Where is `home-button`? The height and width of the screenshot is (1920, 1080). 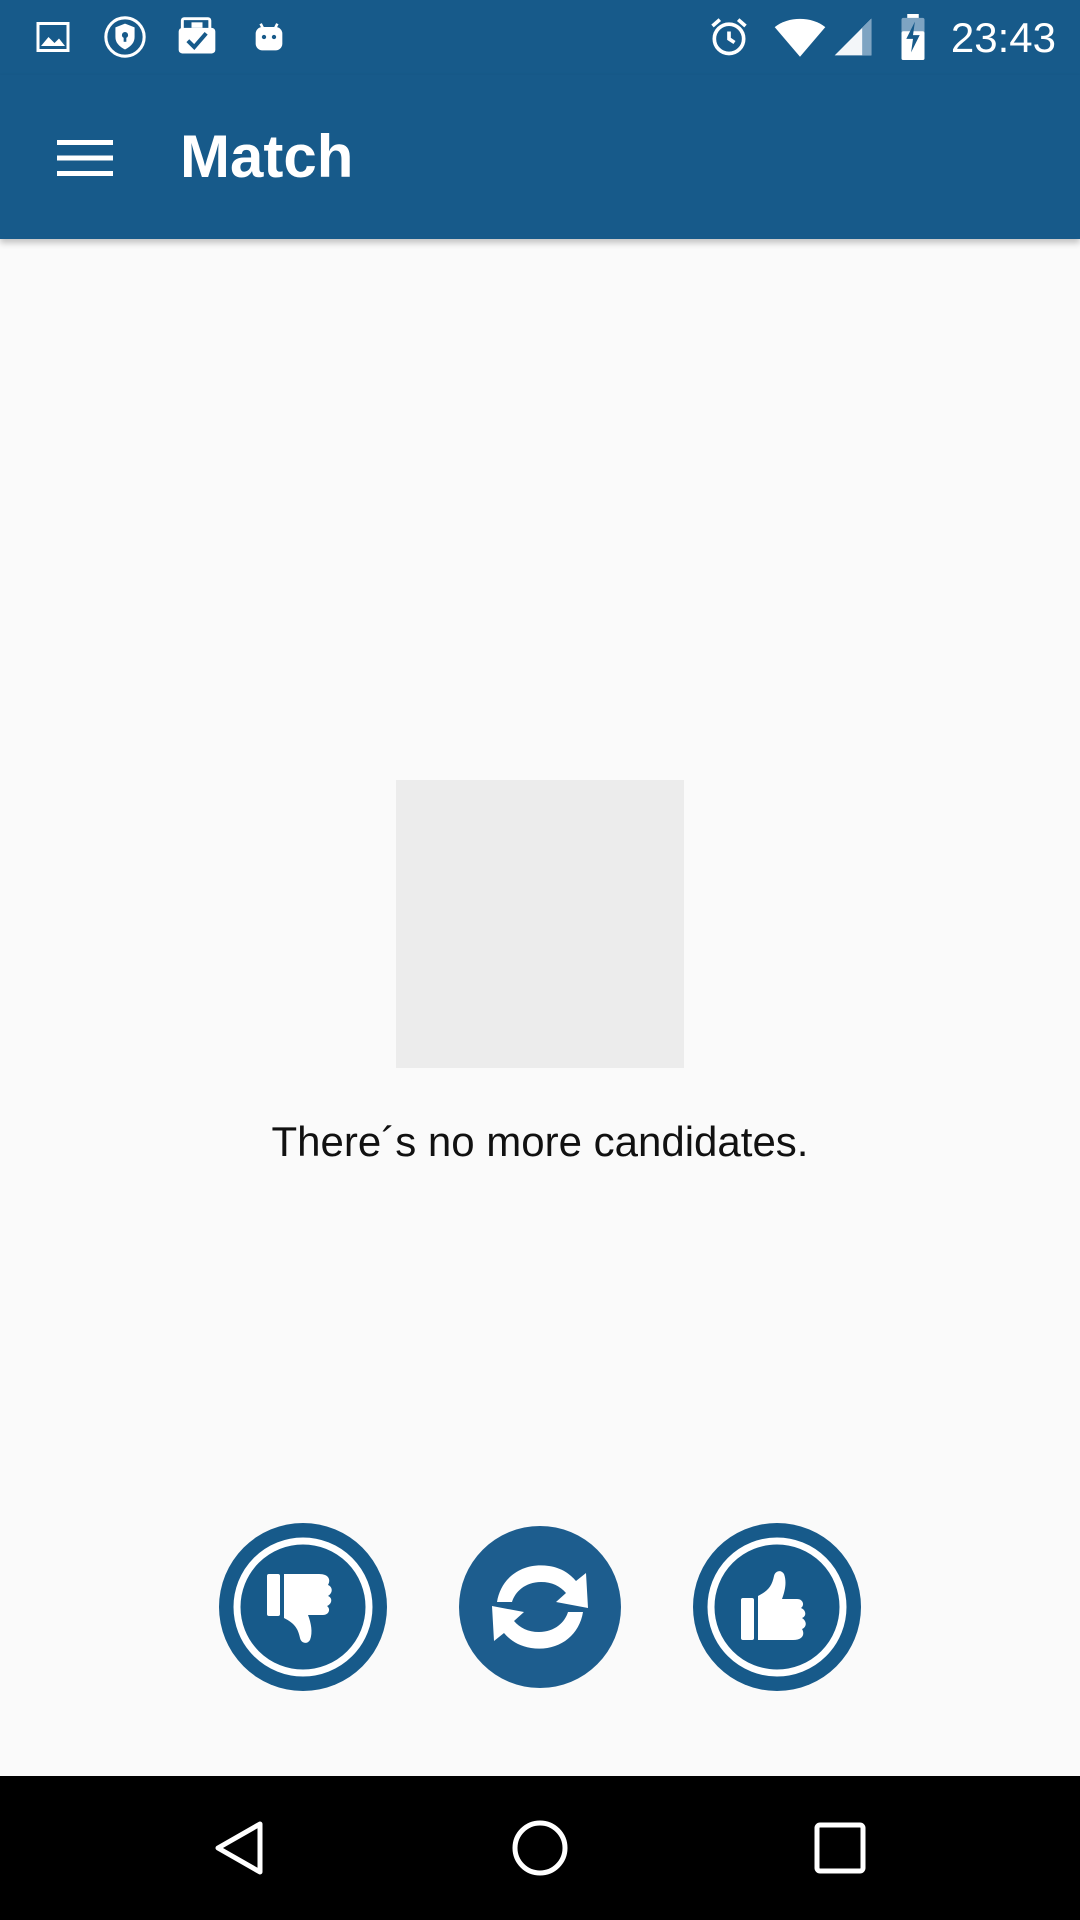
home-button is located at coordinates (540, 1848).